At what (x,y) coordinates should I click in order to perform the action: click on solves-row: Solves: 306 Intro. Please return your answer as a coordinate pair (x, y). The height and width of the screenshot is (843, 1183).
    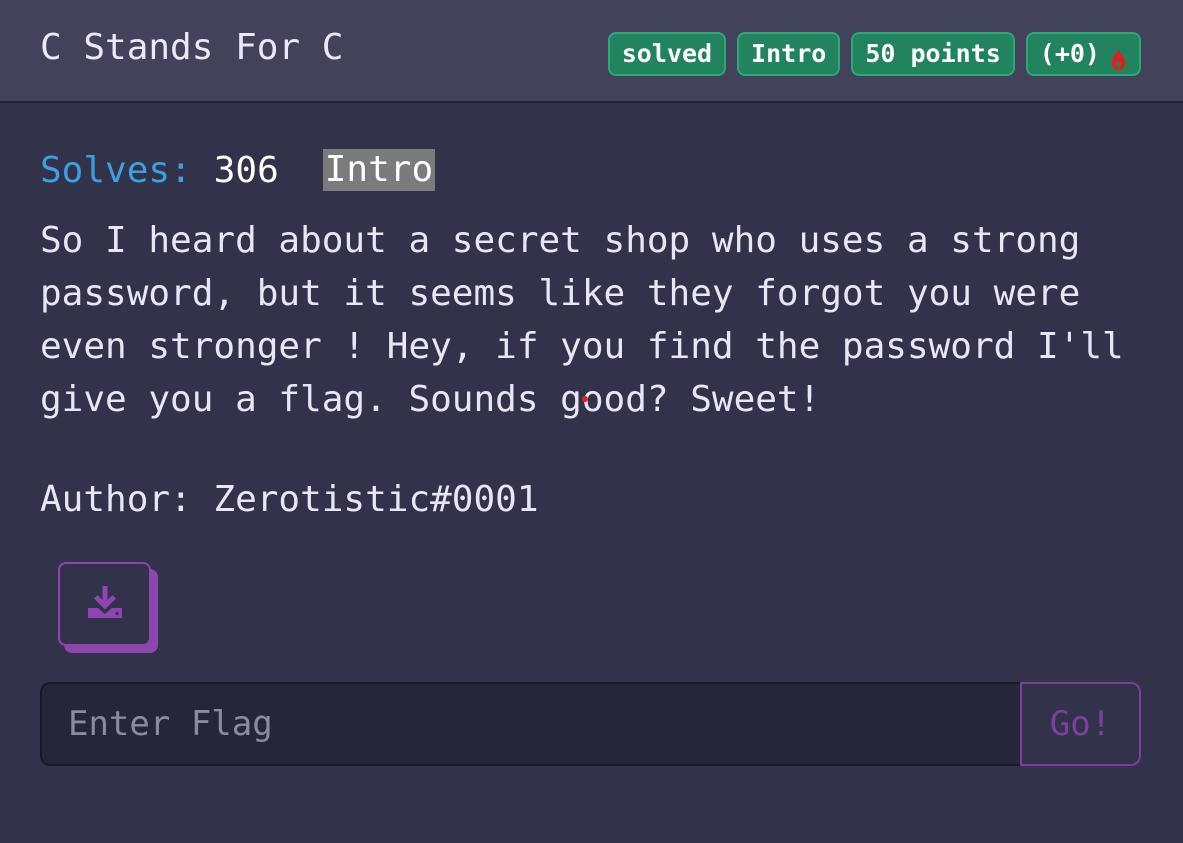
    Looking at the image, I should click on (590, 170).